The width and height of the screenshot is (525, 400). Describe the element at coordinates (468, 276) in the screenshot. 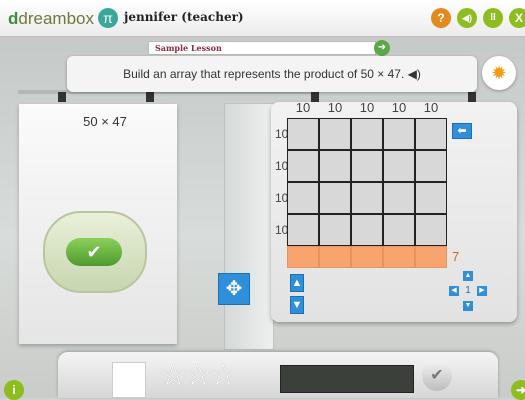

I see `stepper-up-icon: ▲` at that location.